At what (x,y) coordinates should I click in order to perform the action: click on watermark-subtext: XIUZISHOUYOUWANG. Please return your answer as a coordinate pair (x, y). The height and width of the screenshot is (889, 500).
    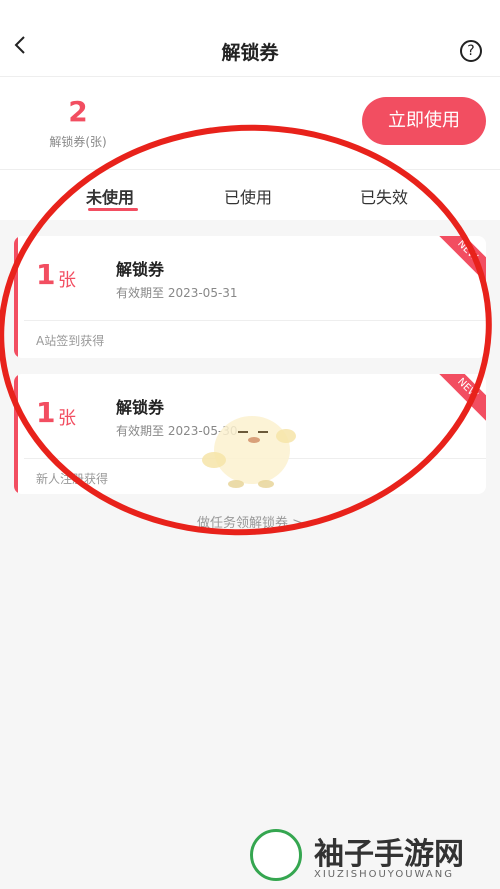
    Looking at the image, I should click on (384, 874).